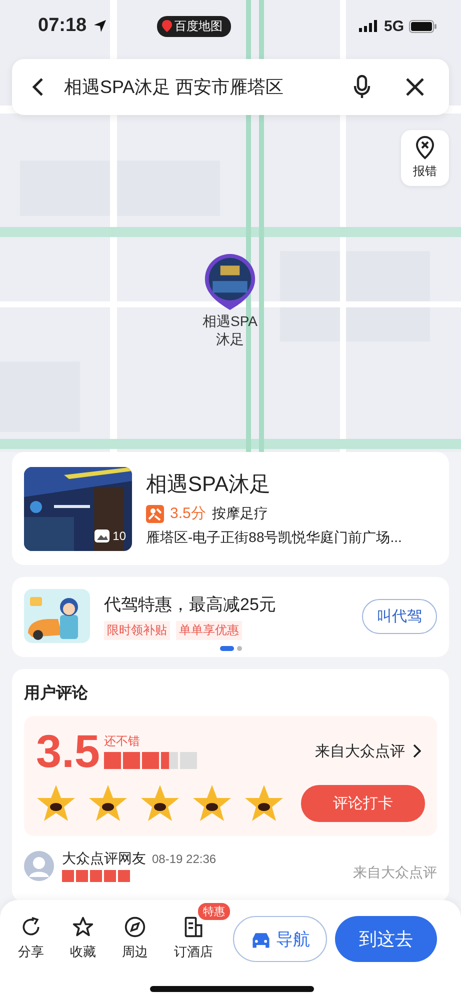 The width and height of the screenshot is (461, 1000). What do you see at coordinates (39, 866) in the screenshot?
I see `avatar-icon` at bounding box center [39, 866].